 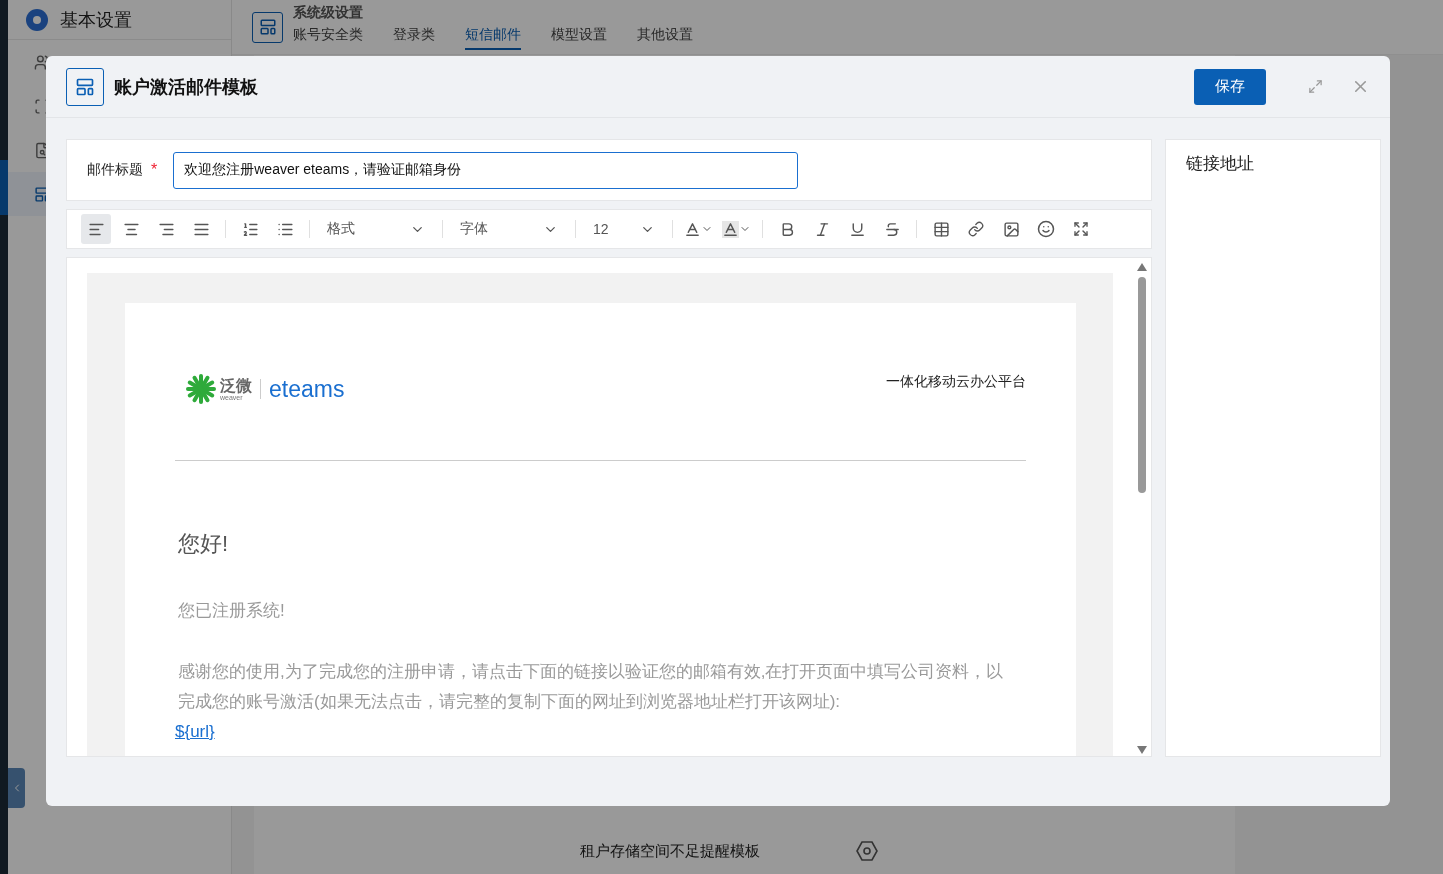 What do you see at coordinates (307, 389) in the screenshot?
I see `logo-text: eteams` at bounding box center [307, 389].